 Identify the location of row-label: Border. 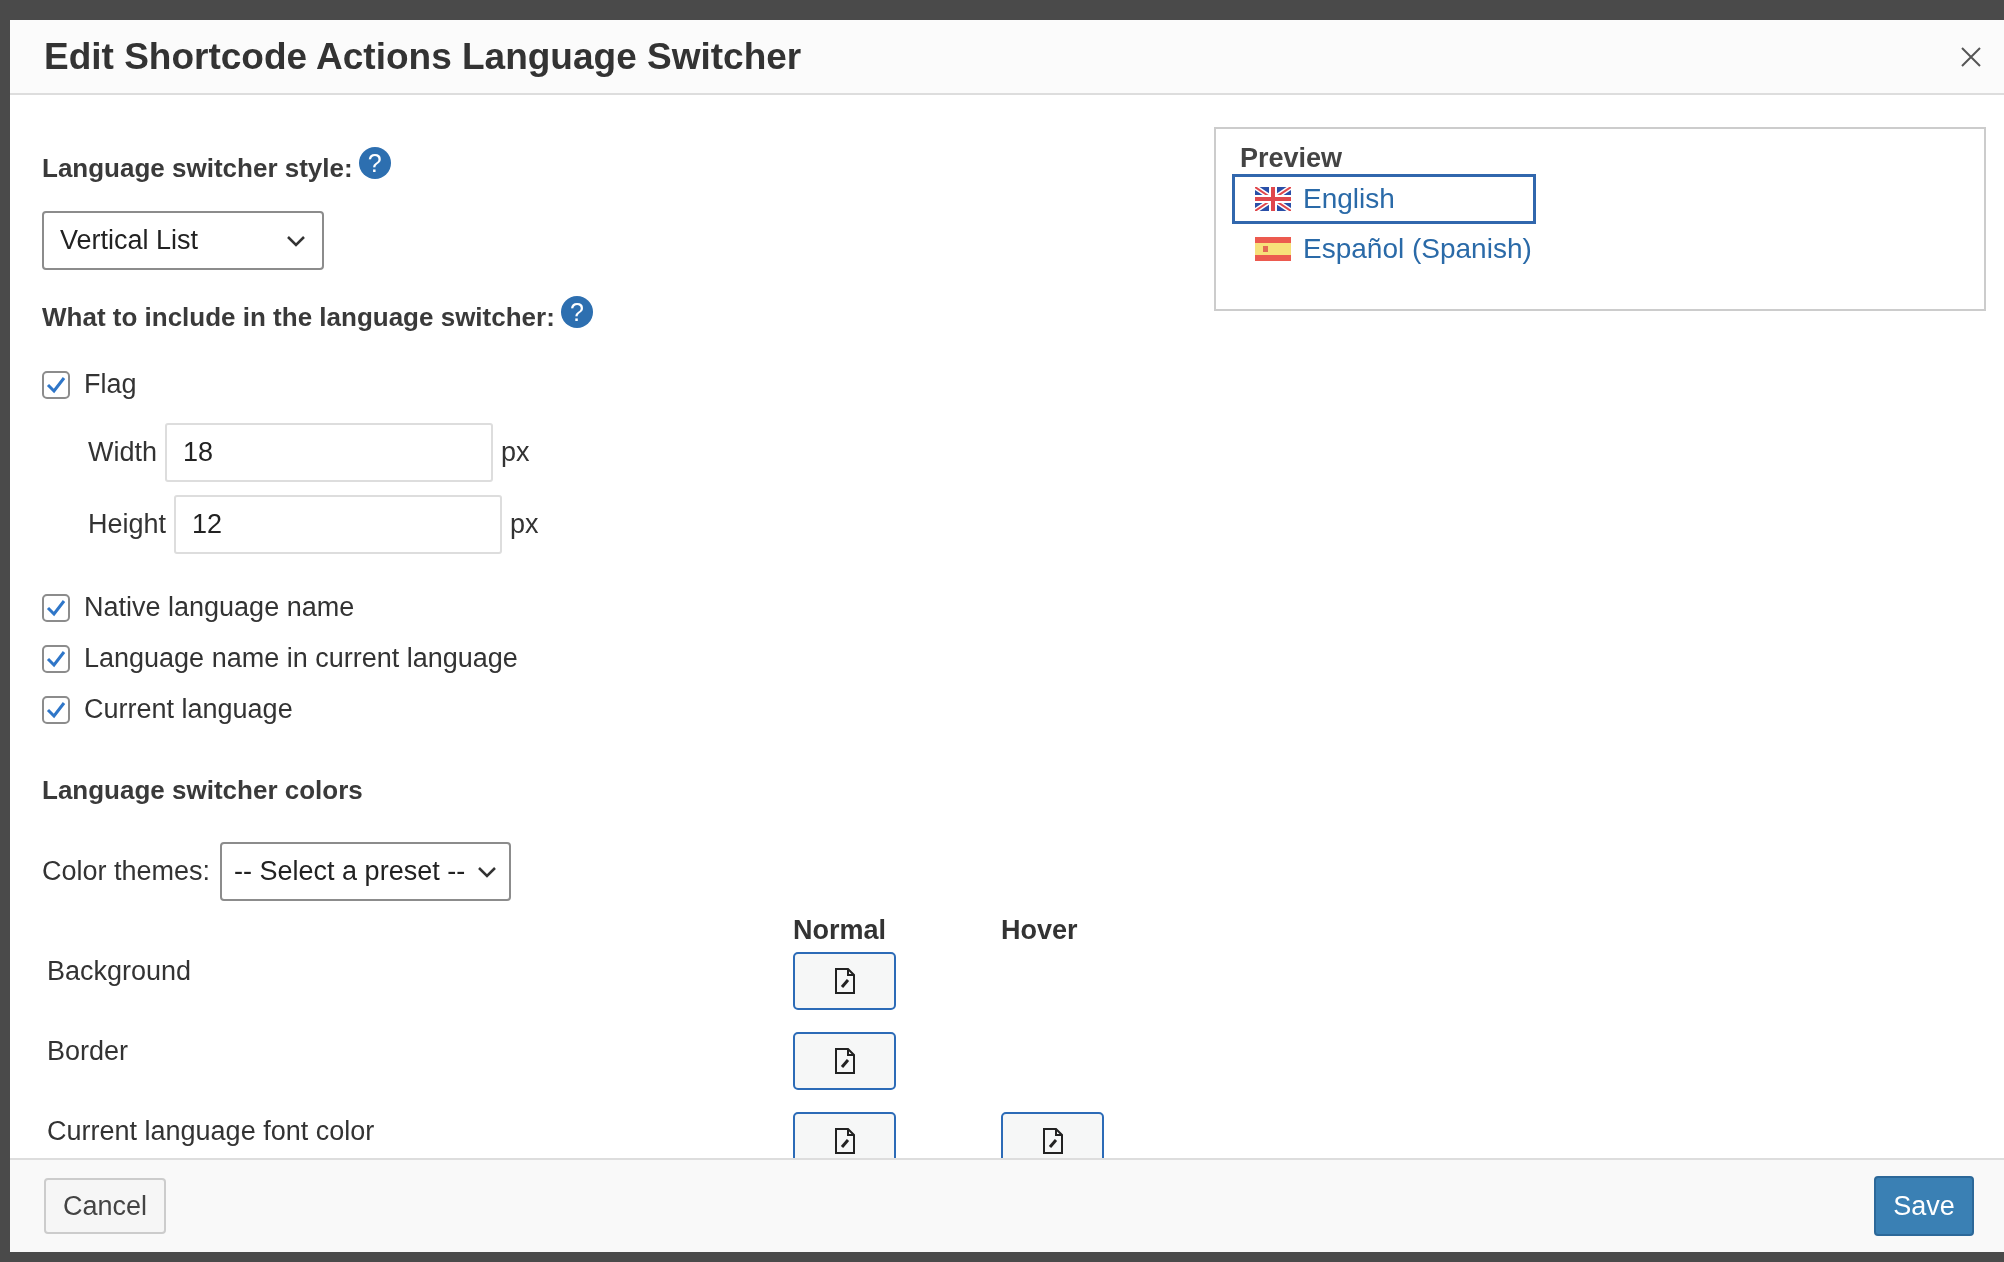
(88, 1051).